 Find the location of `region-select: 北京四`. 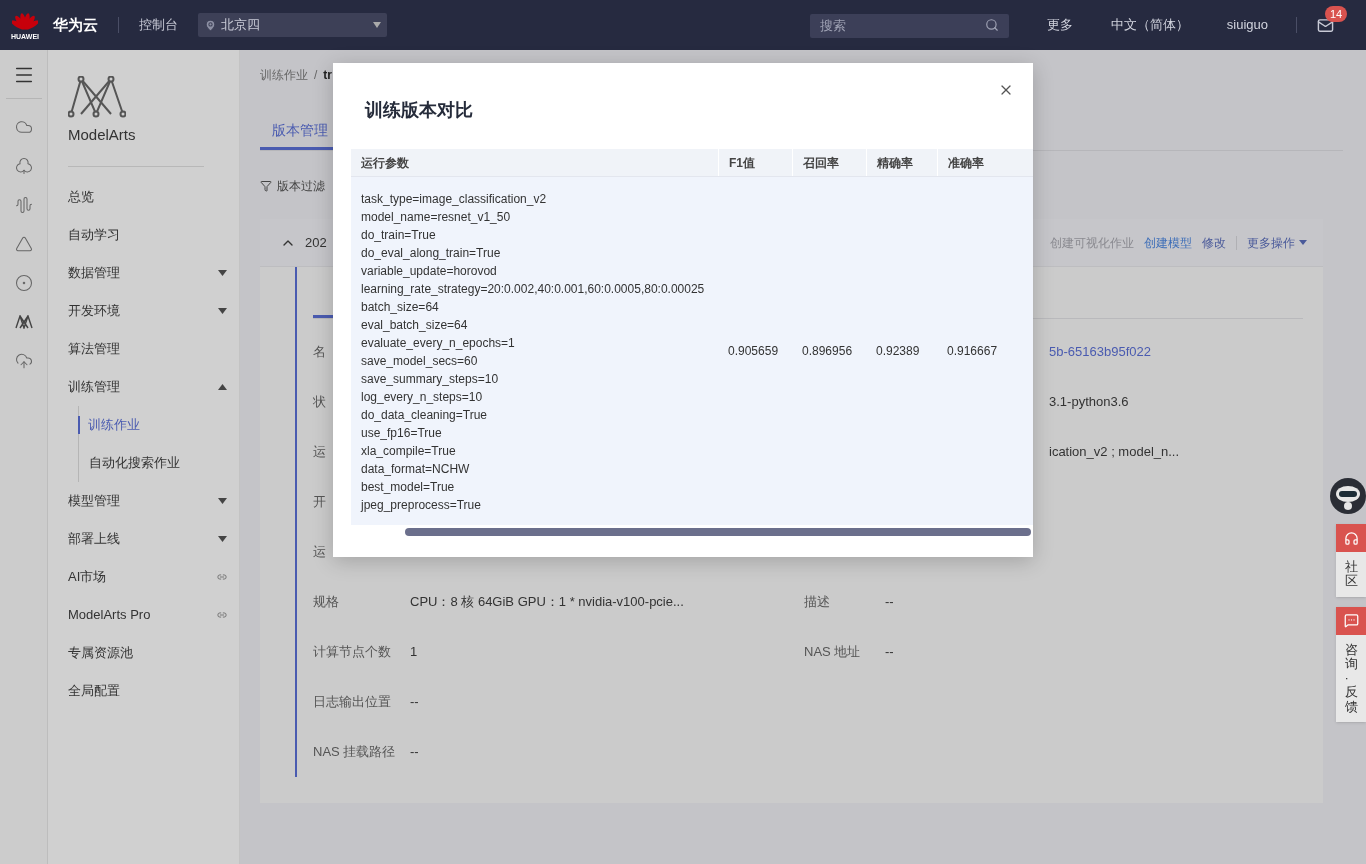

region-select: 北京四 is located at coordinates (292, 25).